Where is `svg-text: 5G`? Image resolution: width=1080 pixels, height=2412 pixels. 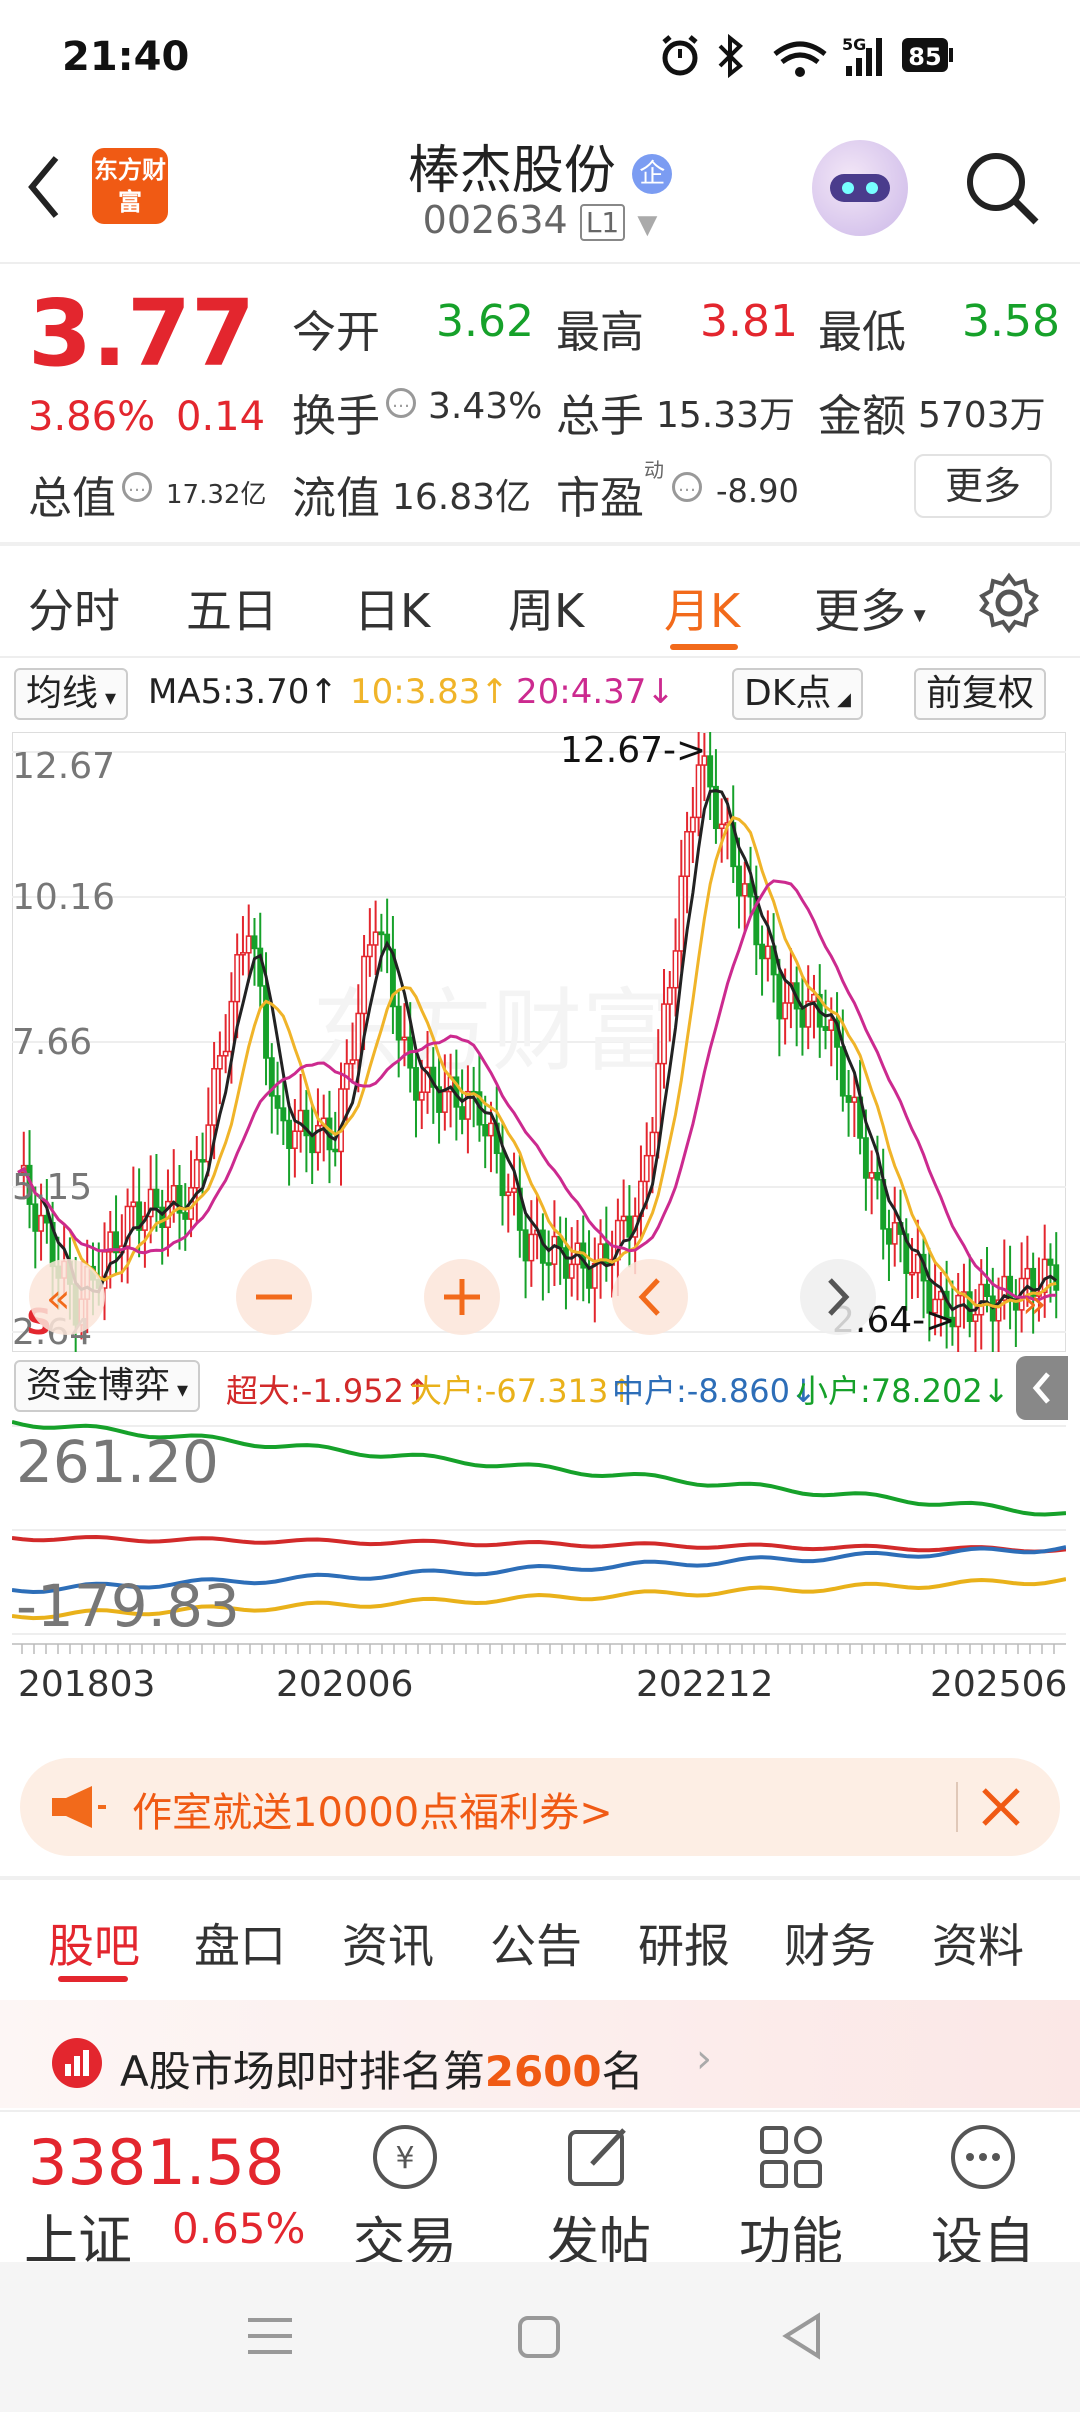
svg-text: 5G is located at coordinates (854, 44).